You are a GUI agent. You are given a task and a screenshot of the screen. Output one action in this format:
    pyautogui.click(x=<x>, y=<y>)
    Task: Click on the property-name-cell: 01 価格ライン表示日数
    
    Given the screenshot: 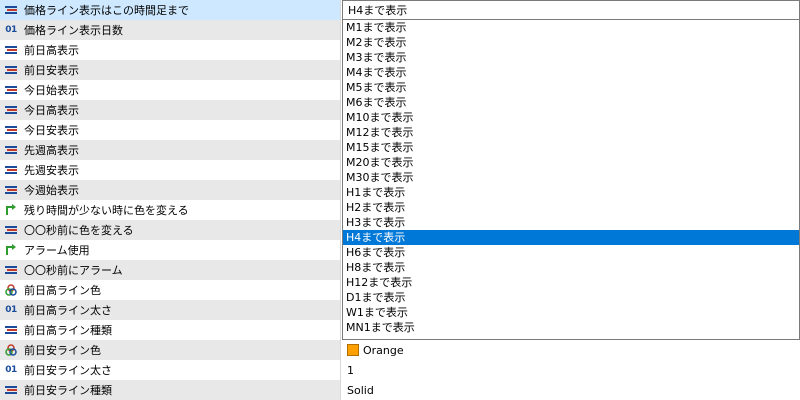 What is the action you would take?
    pyautogui.click(x=170, y=30)
    